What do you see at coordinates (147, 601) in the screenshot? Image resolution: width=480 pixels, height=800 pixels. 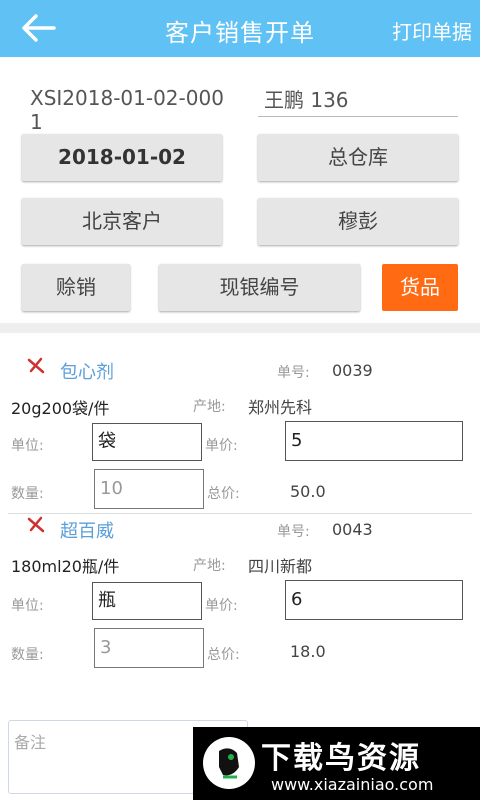 I see `unit-input: 瓶` at bounding box center [147, 601].